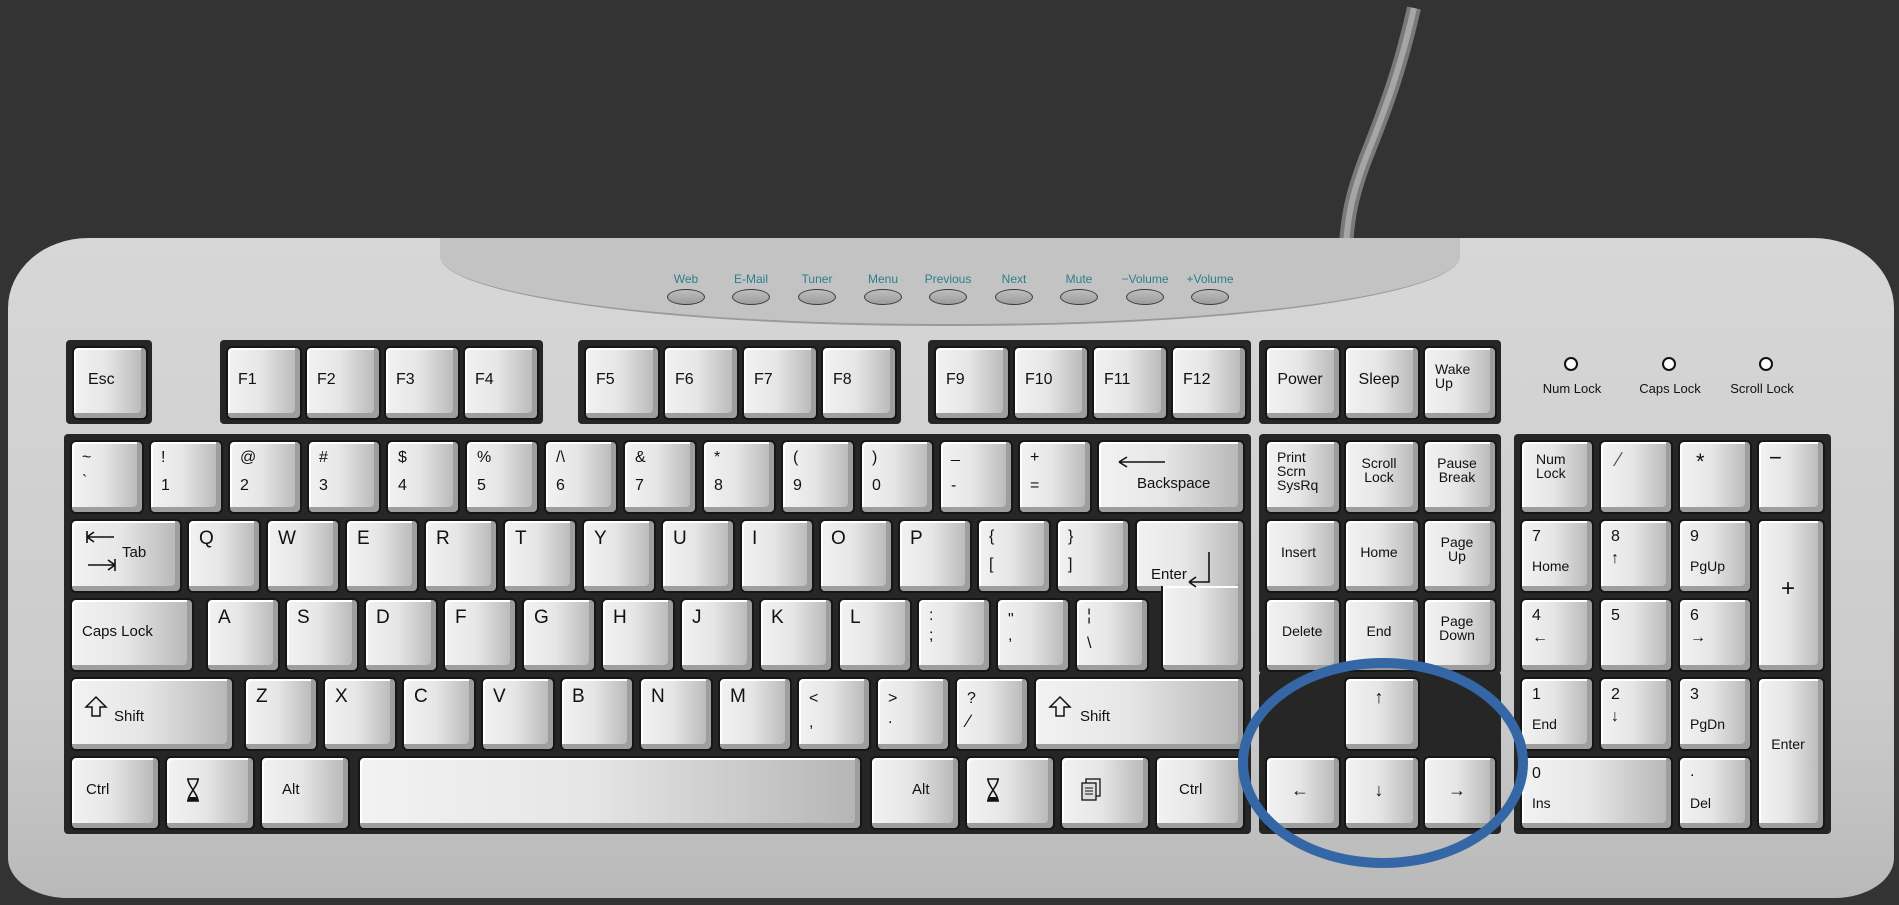 Image resolution: width=1899 pixels, height=905 pixels. I want to click on key-1: ! 1, so click(186, 477).